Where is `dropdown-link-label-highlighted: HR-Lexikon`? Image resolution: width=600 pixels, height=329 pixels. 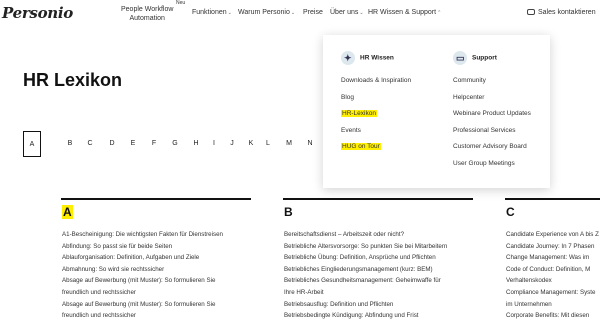
dropdown-link-label-highlighted: HR-Lexikon is located at coordinates (359, 113).